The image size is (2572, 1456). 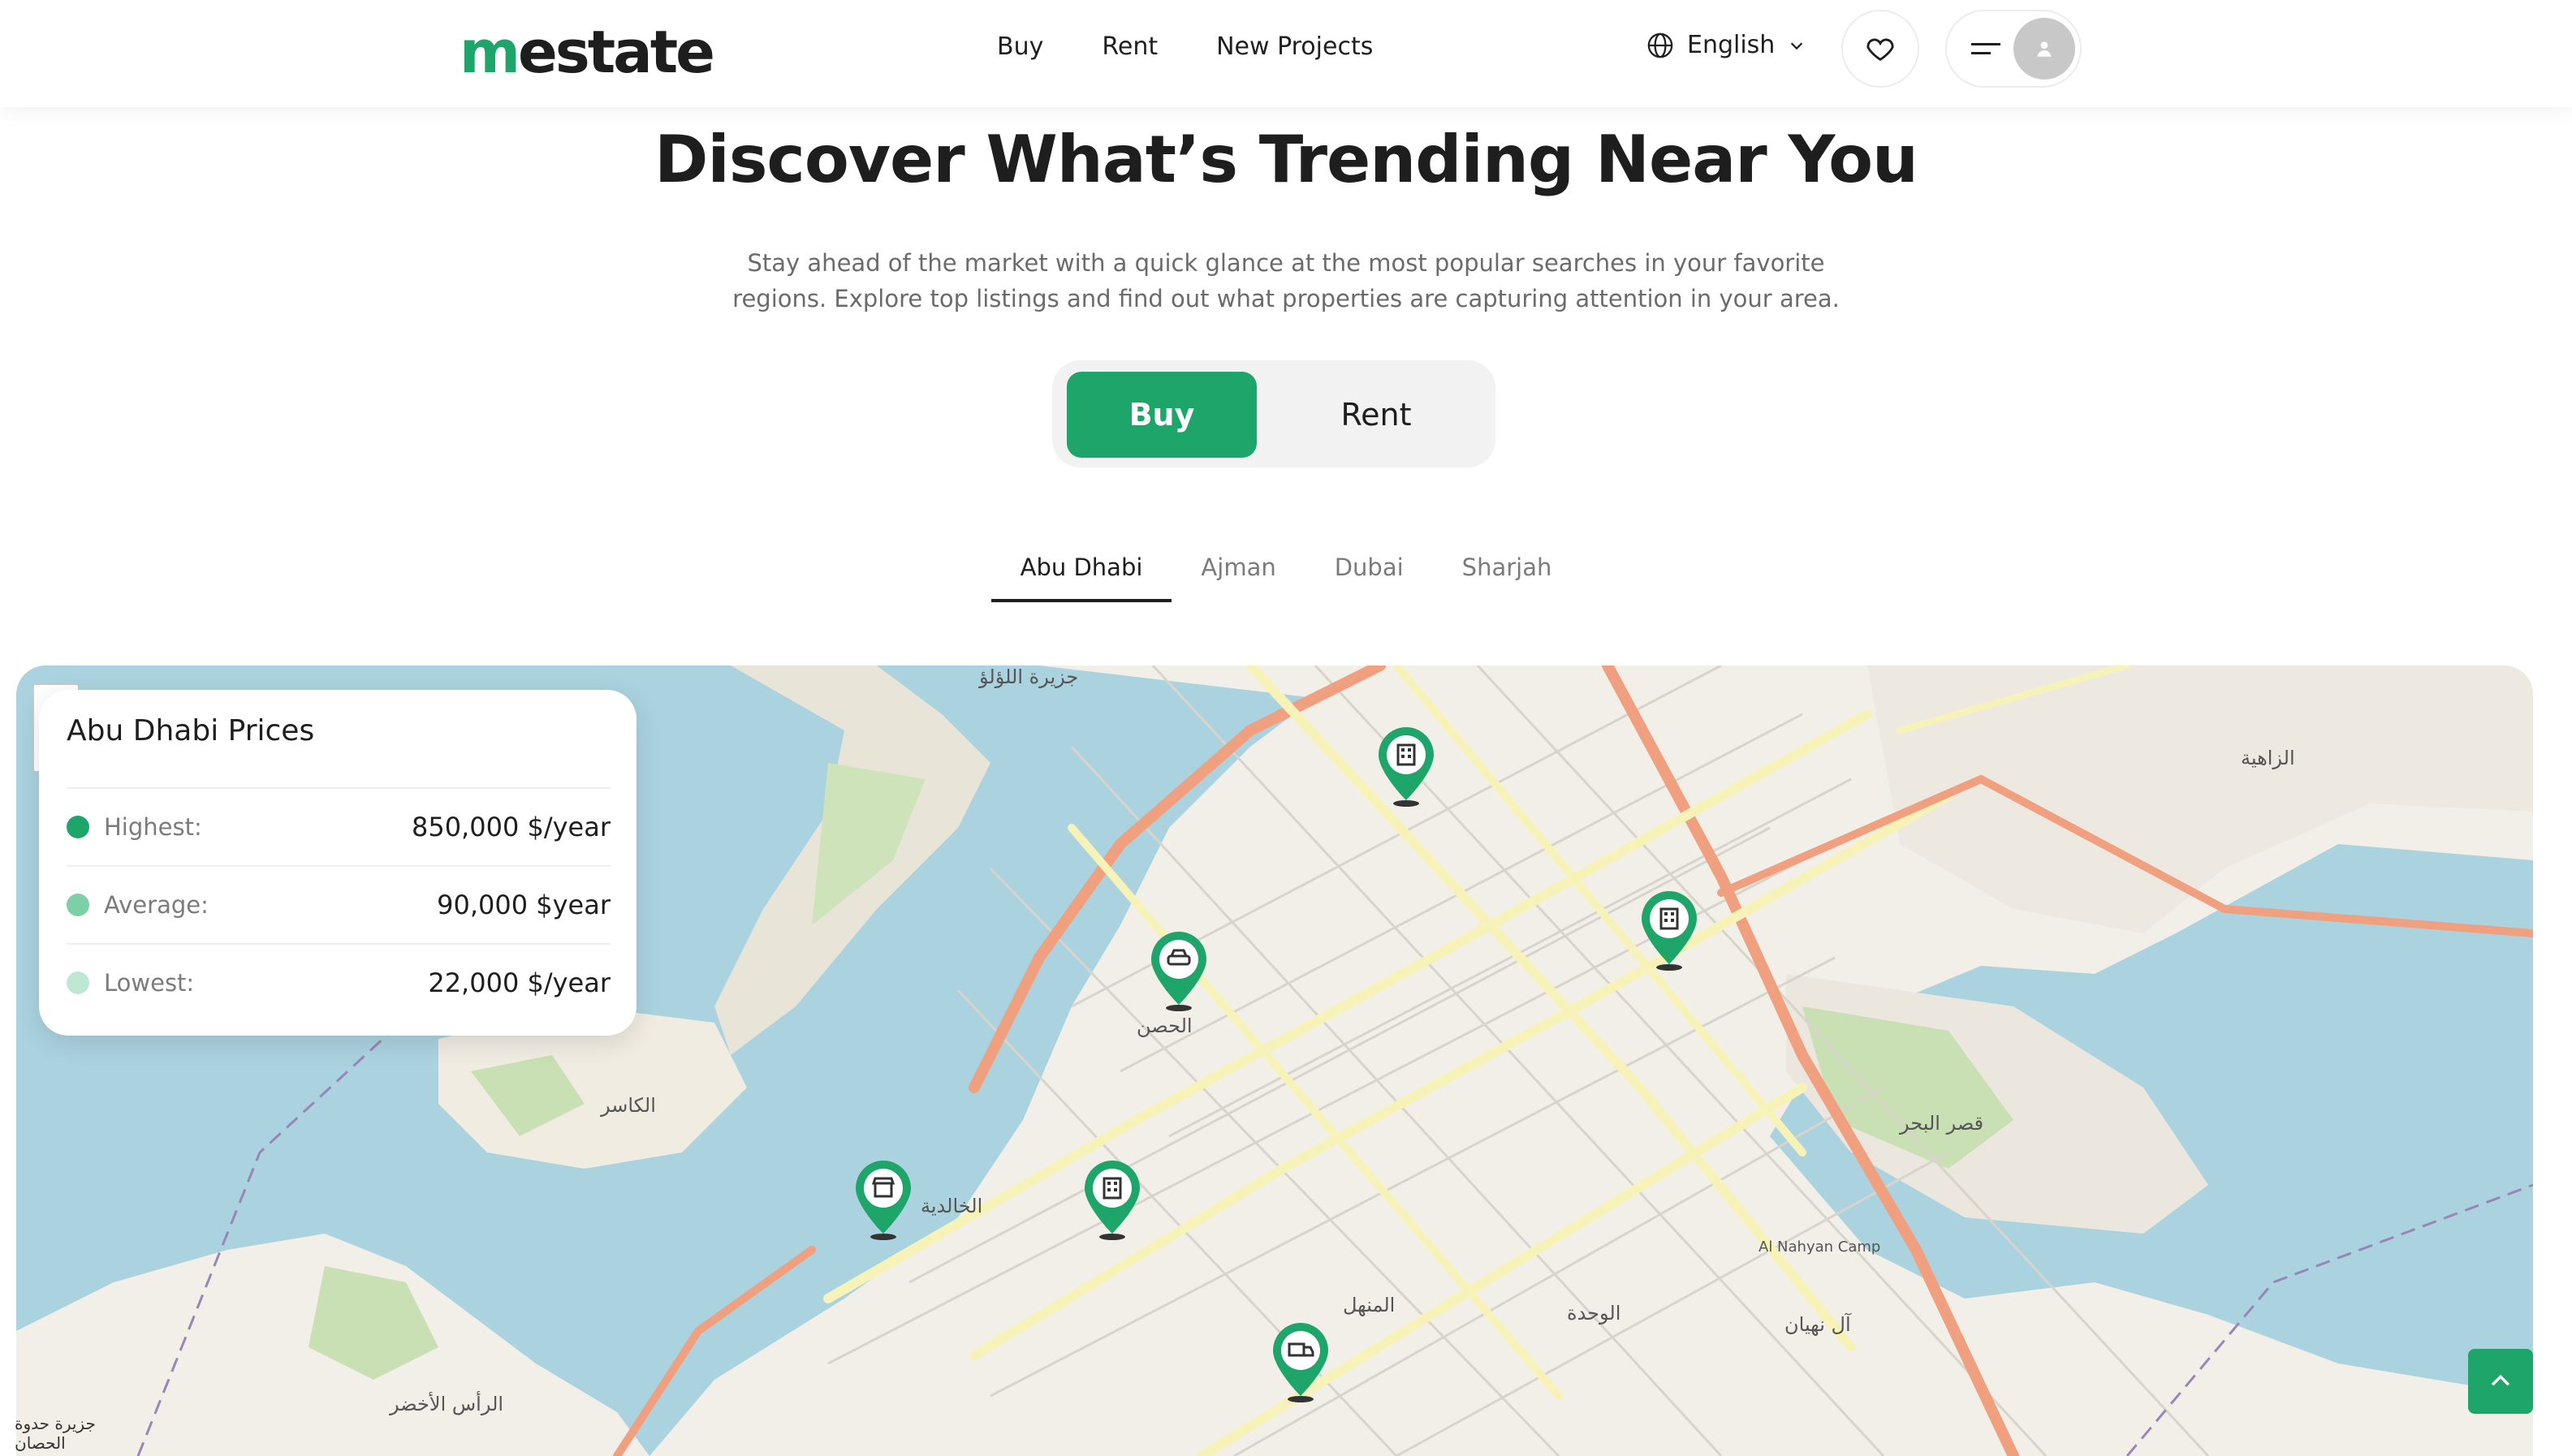 I want to click on map-label-zahiya: الزاهية, so click(x=2268, y=758).